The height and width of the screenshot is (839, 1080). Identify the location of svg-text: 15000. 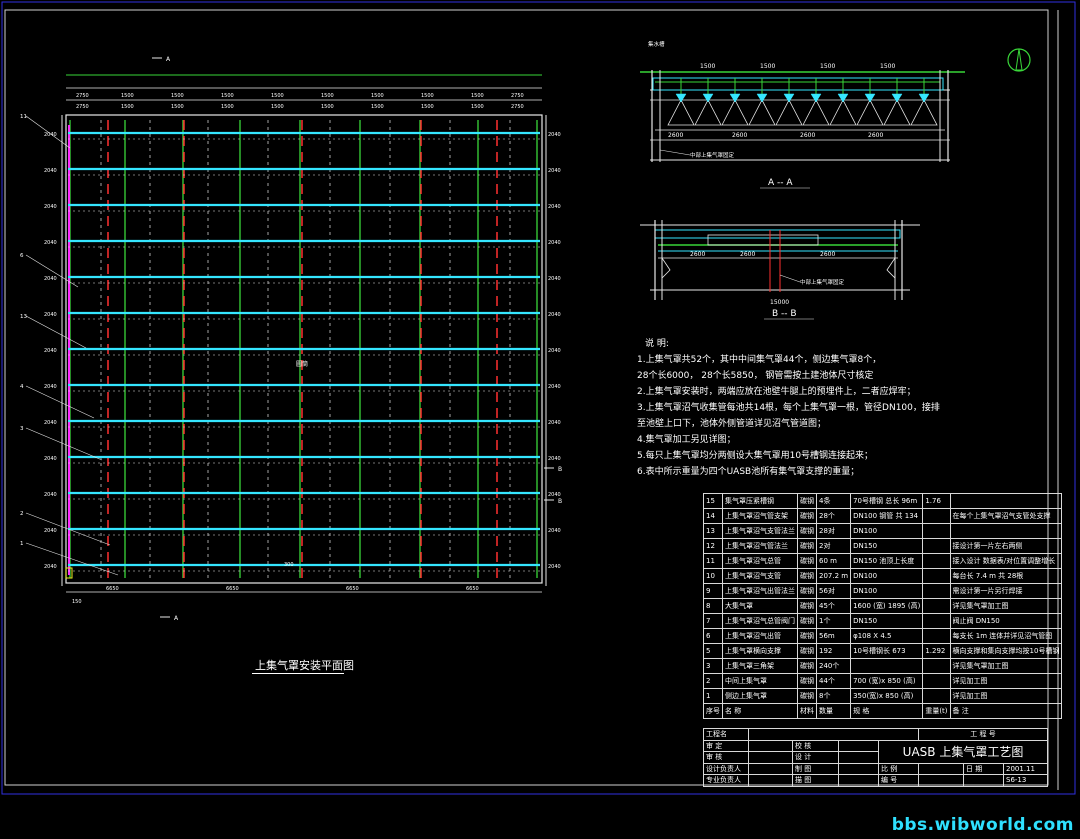
(779, 302).